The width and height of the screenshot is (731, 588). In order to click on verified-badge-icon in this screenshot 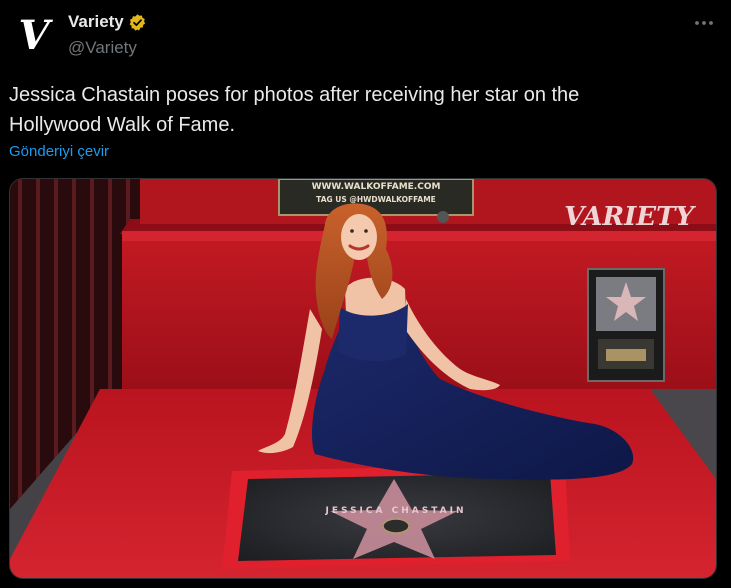, I will do `click(137, 22)`.